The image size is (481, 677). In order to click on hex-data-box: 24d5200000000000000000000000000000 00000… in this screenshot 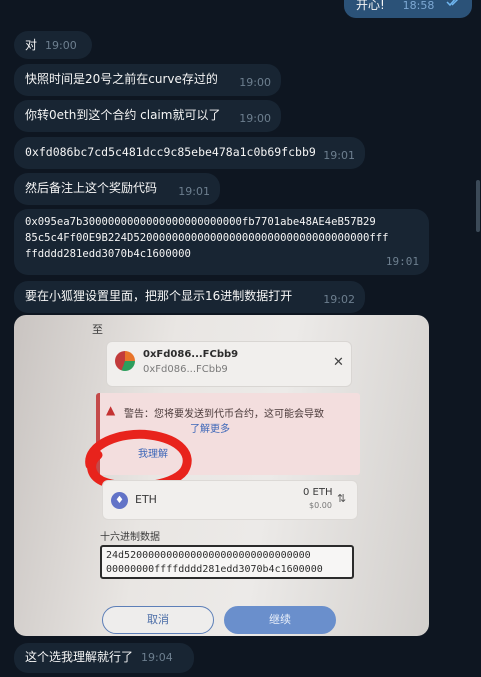, I will do `click(227, 562)`.